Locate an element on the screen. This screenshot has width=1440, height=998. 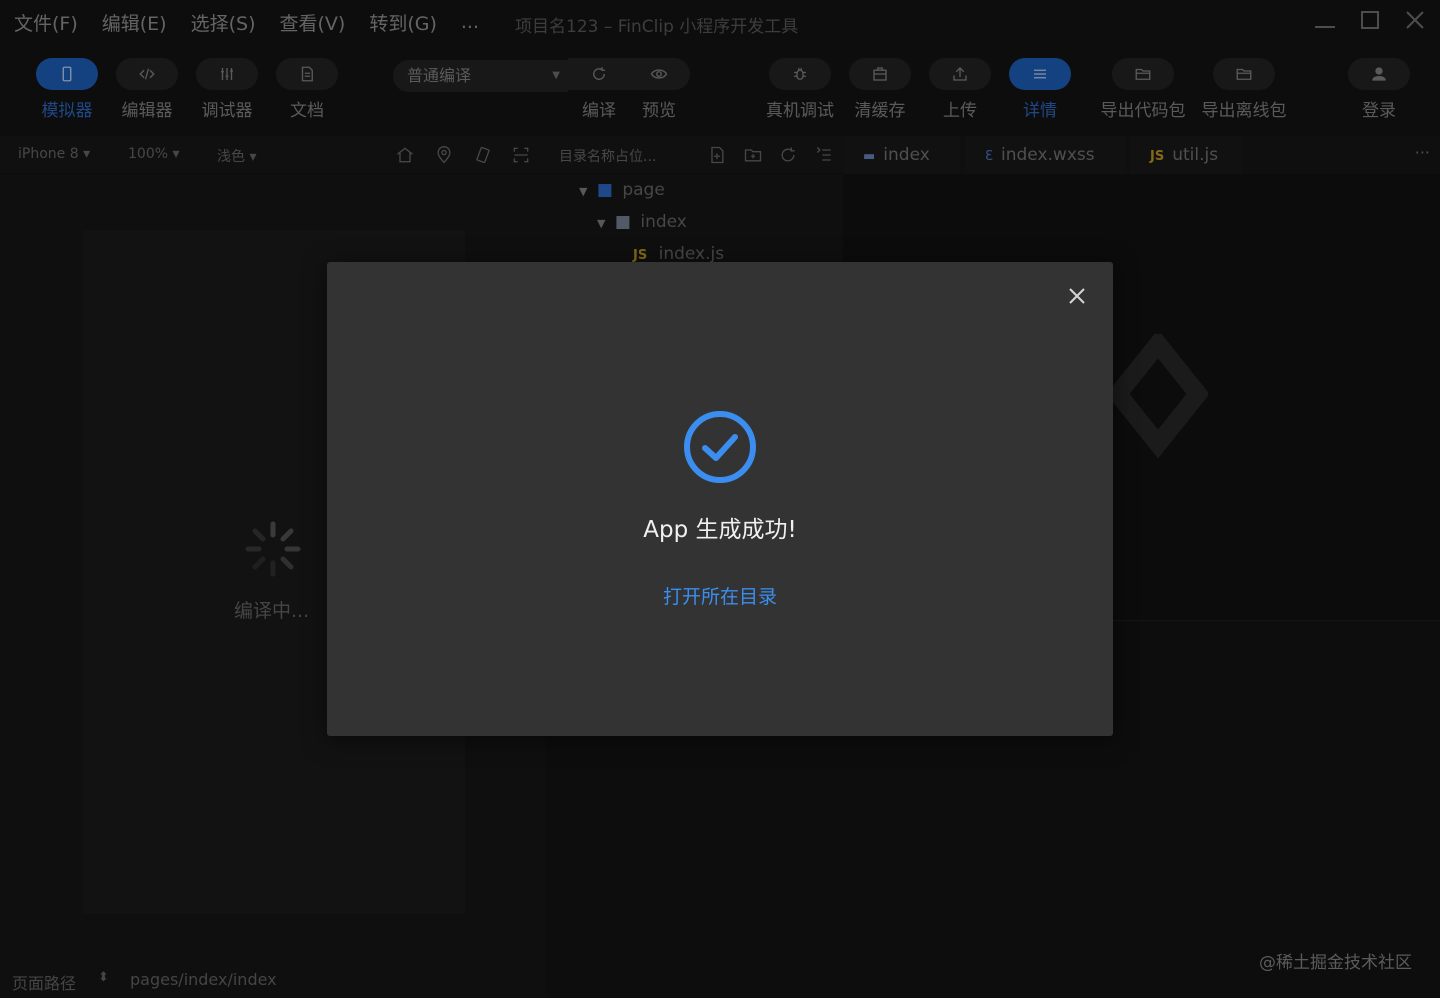
check-circle-icon is located at coordinates (720, 447).